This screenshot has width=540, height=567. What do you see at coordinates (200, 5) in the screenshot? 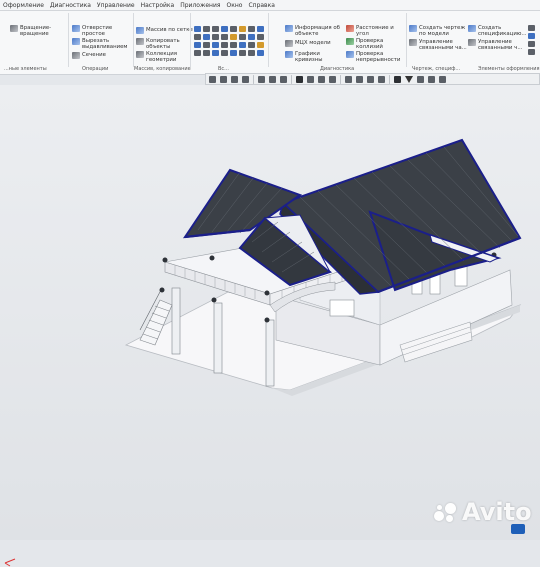
I see `menu-item-prilozheniya: Приложения` at bounding box center [200, 5].